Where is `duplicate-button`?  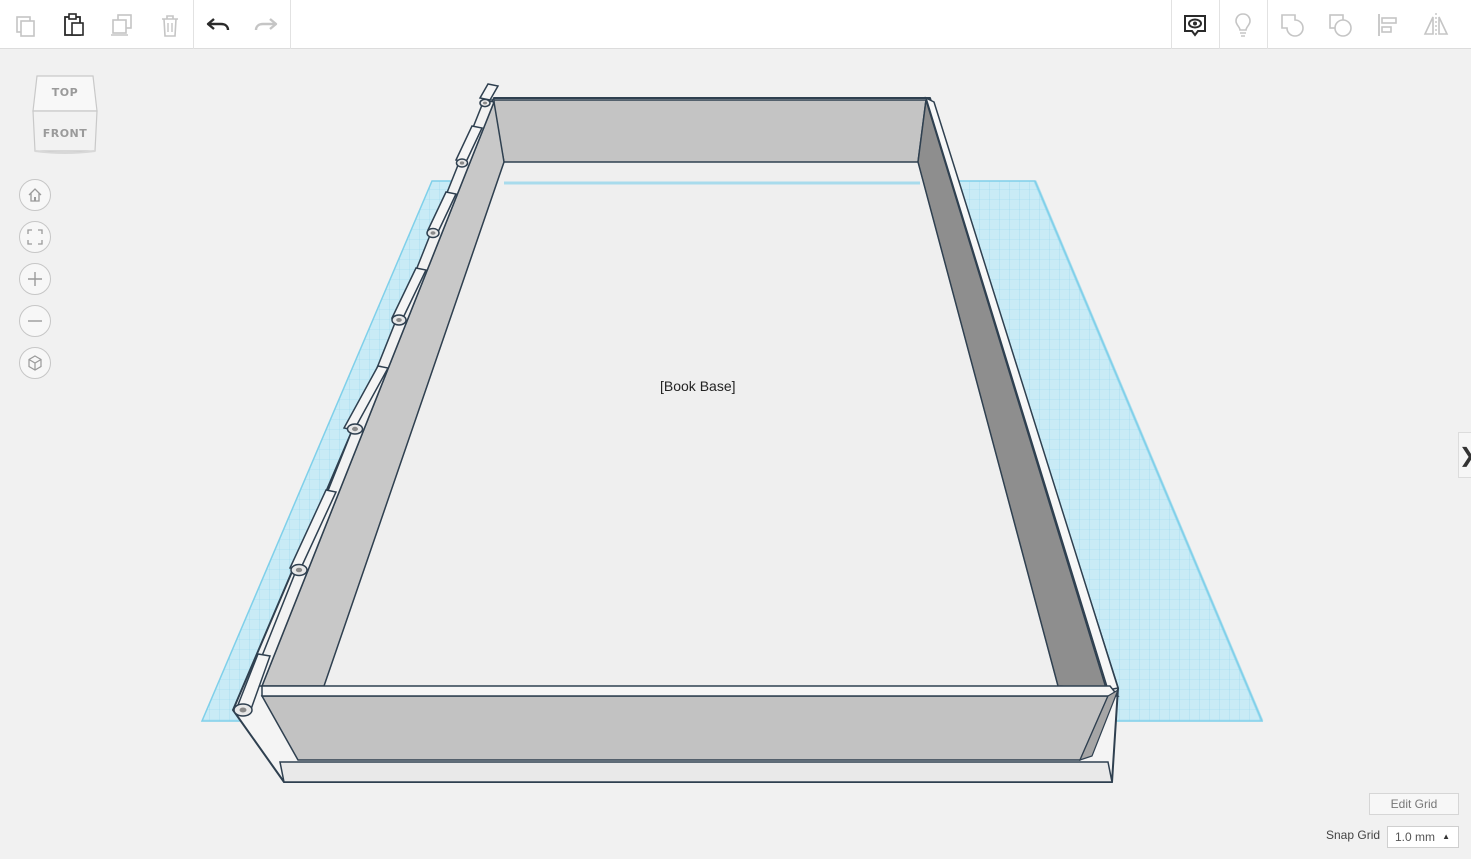
duplicate-button is located at coordinates (122, 24).